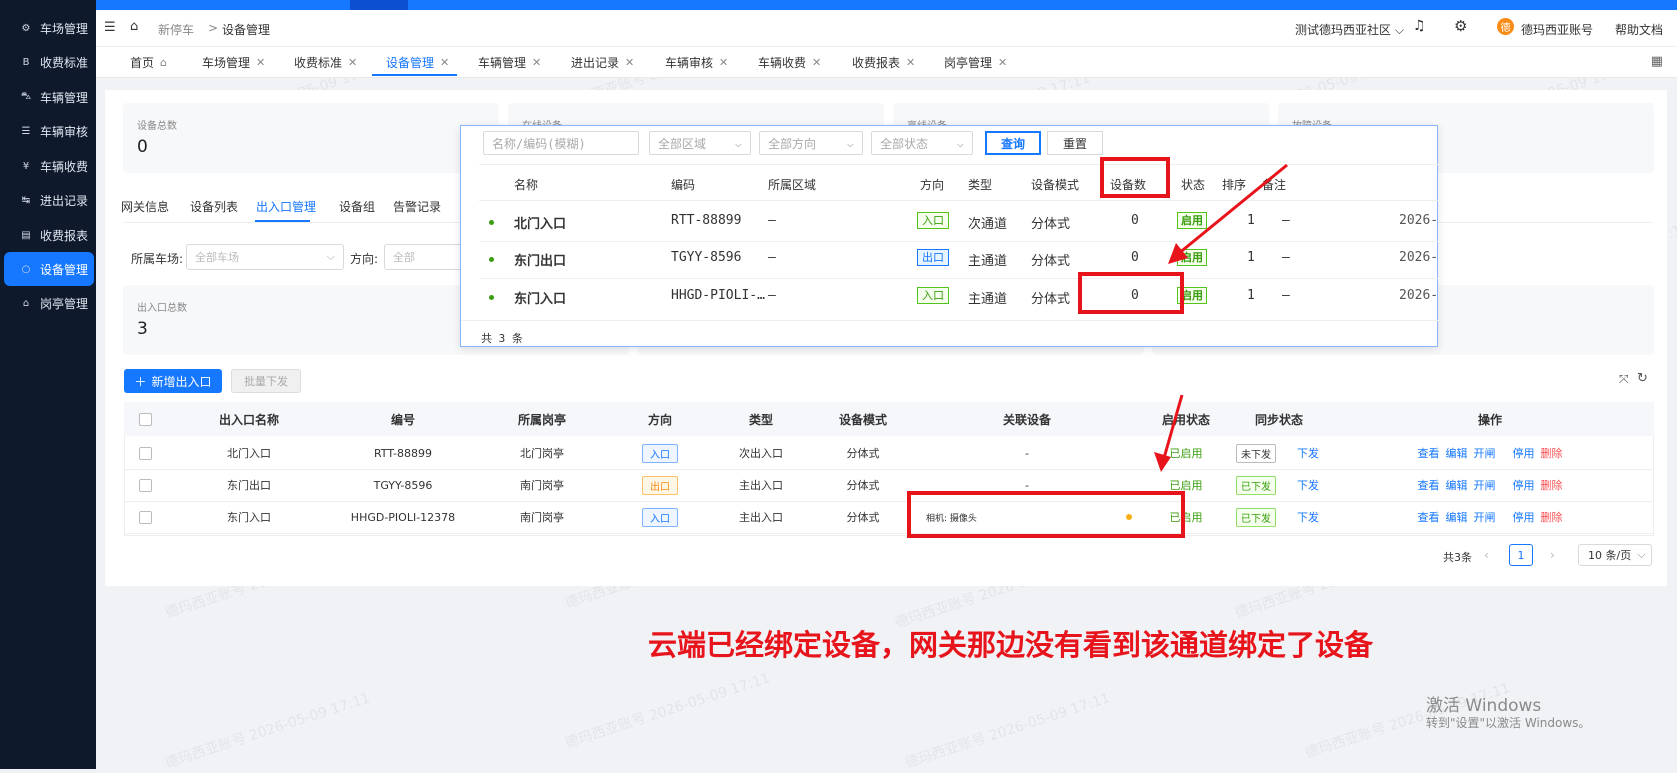  I want to click on annotation-caption: 云端已经绑定设备，网关那边没有看到该通道绑定了设备, so click(1011, 645).